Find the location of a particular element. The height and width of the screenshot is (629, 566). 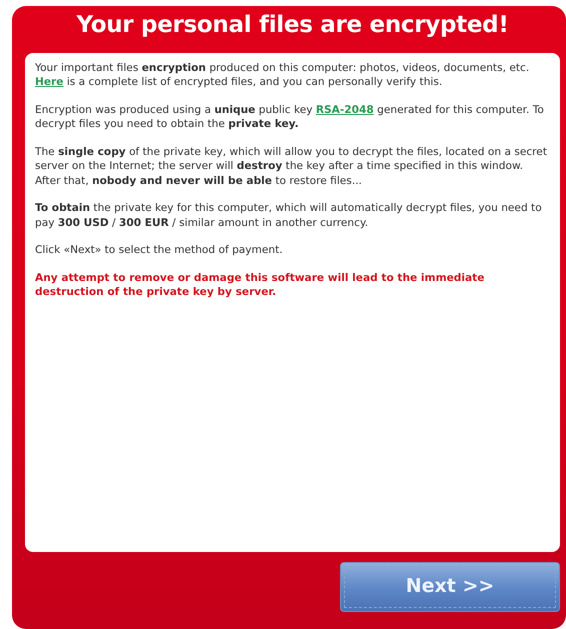

message-paragraph: Click «Next» to select the method of payment. is located at coordinates (159, 250).